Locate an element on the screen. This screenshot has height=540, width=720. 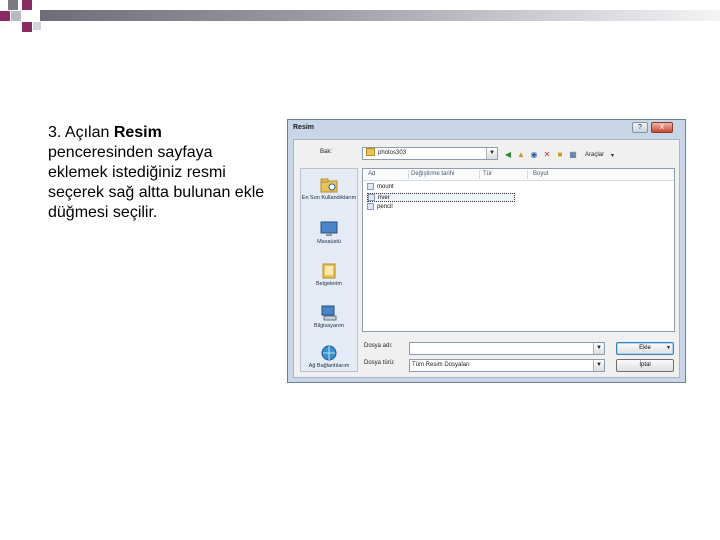
file-type-select: Tüm Resim Dosyaları ▼ is located at coordinates (507, 365).